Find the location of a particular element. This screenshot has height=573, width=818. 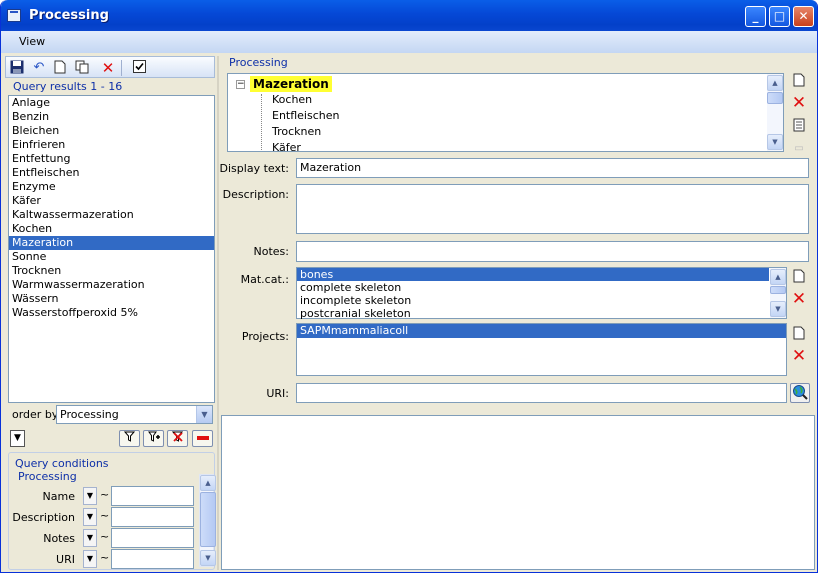

toolbar-separator is located at coordinates (121, 68).